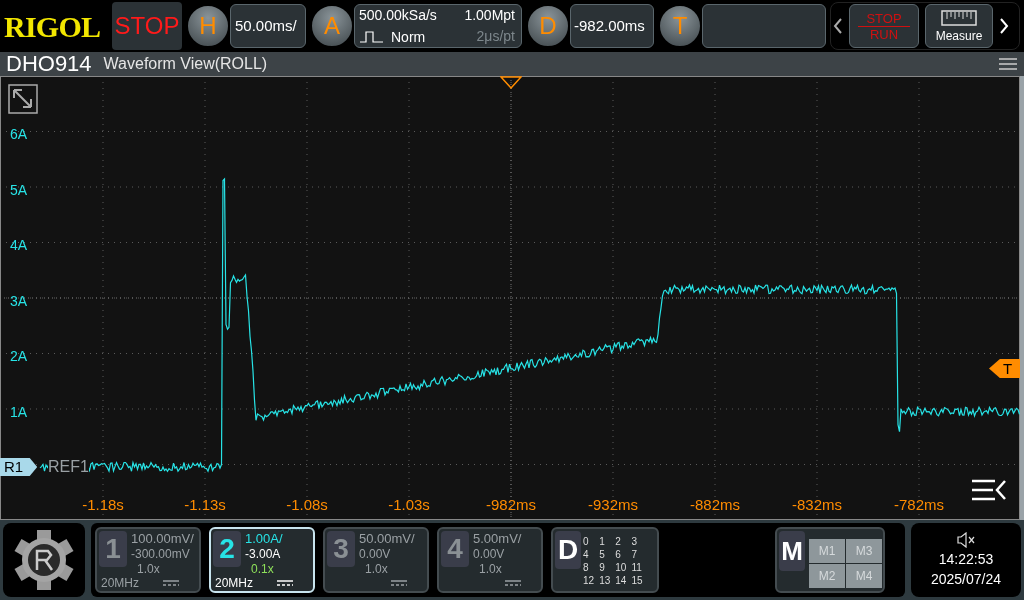 The height and width of the screenshot is (600, 1024). I want to click on speaker-muted-icon, so click(966, 540).